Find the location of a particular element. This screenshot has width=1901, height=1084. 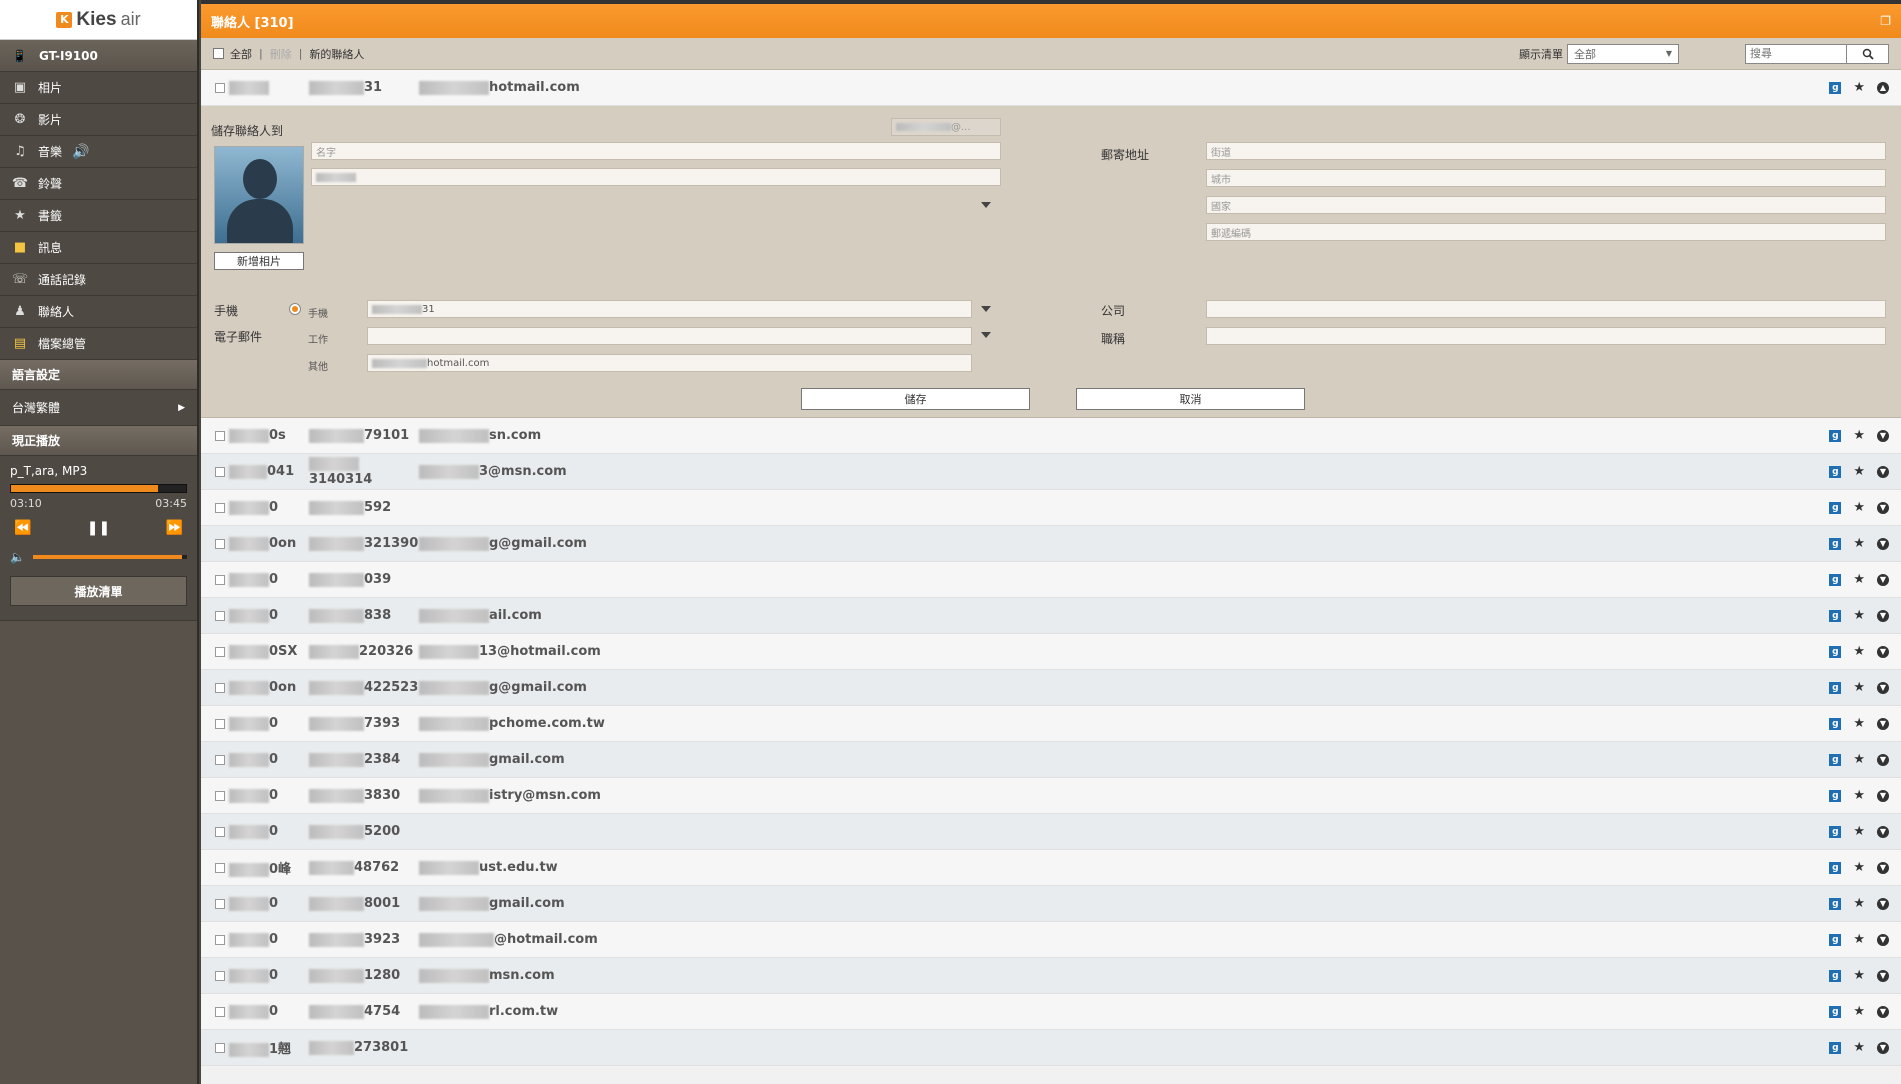

sidebar-item-bookmarks: ★ 書籤 is located at coordinates (98, 216).